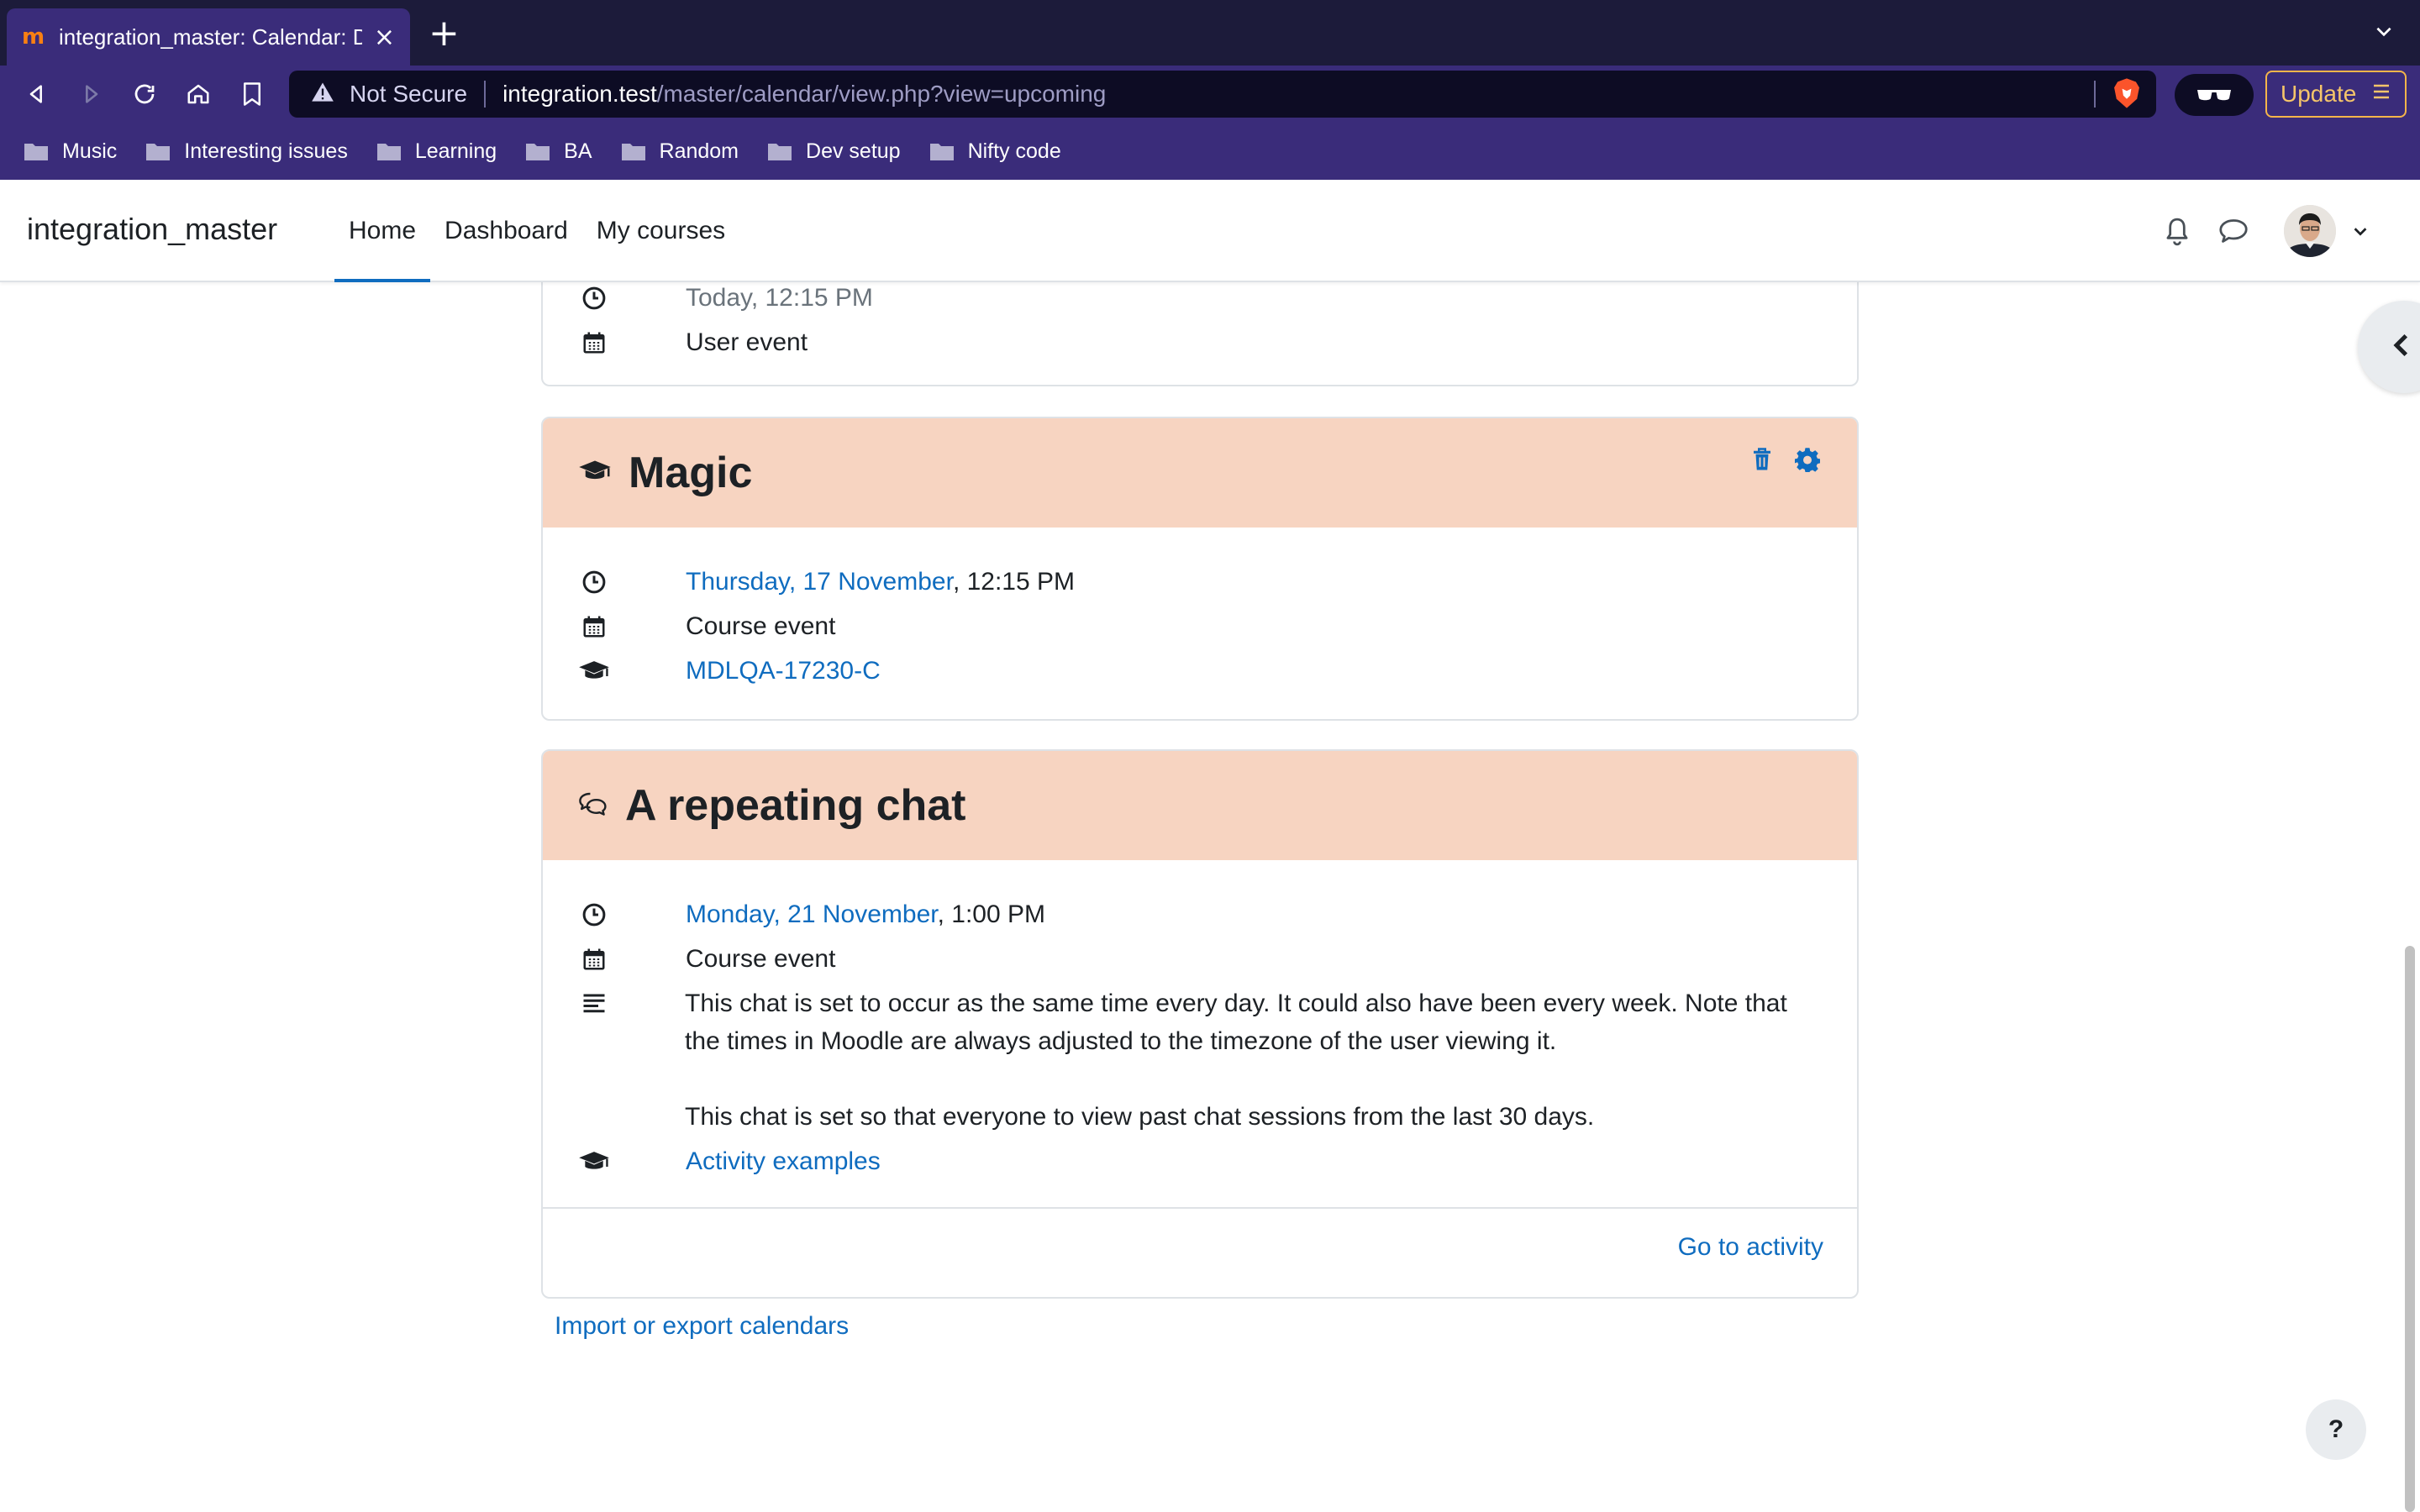  I want to click on chat-bubble-icon, so click(2233, 231).